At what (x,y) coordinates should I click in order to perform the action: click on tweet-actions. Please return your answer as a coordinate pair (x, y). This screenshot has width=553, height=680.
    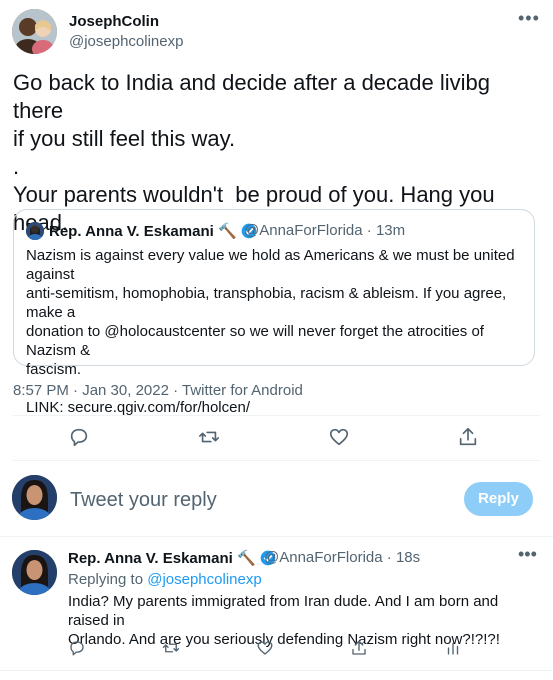
    Looking at the image, I should click on (276, 438).